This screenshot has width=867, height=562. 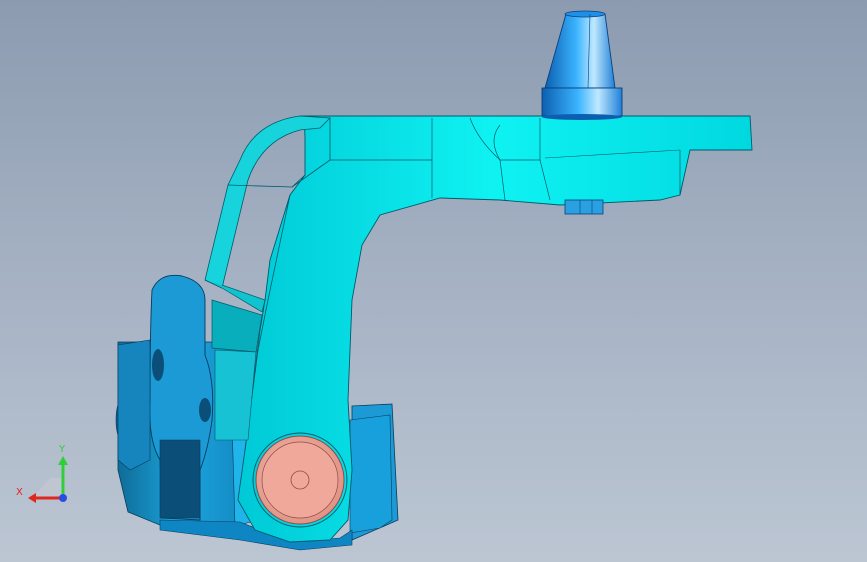 I want to click on x-axis-label: X, so click(x=19, y=492).